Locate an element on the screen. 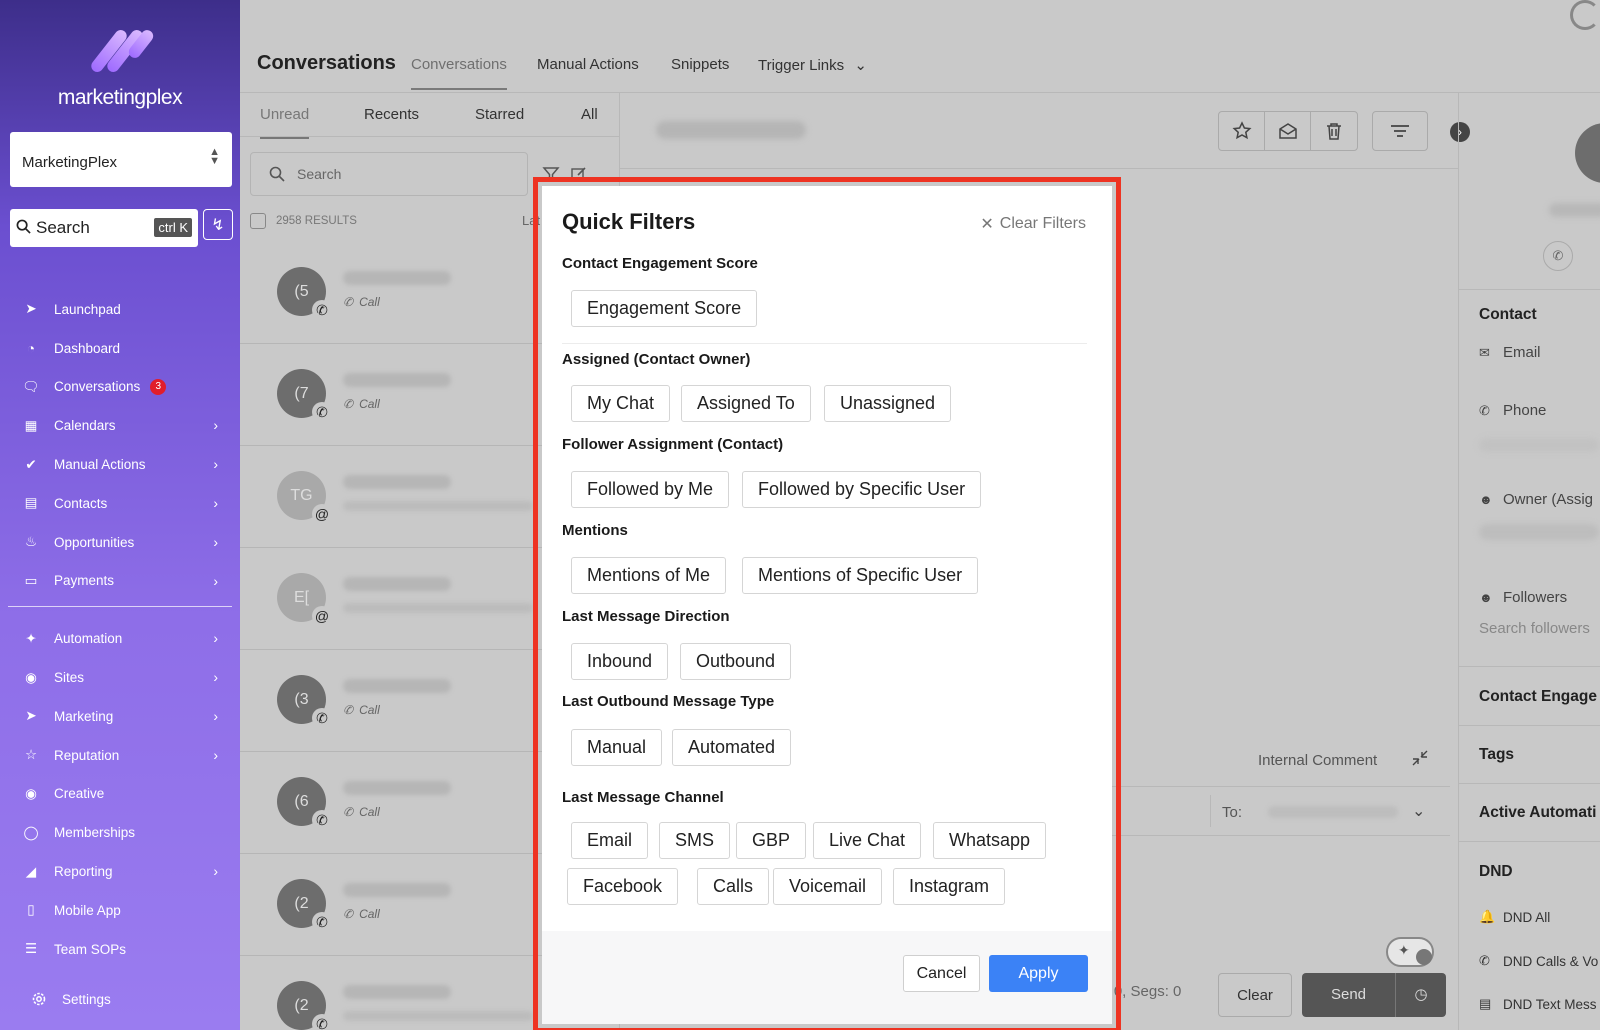  tab-trigger-links: Trigger Links ⌄ is located at coordinates (812, 65).